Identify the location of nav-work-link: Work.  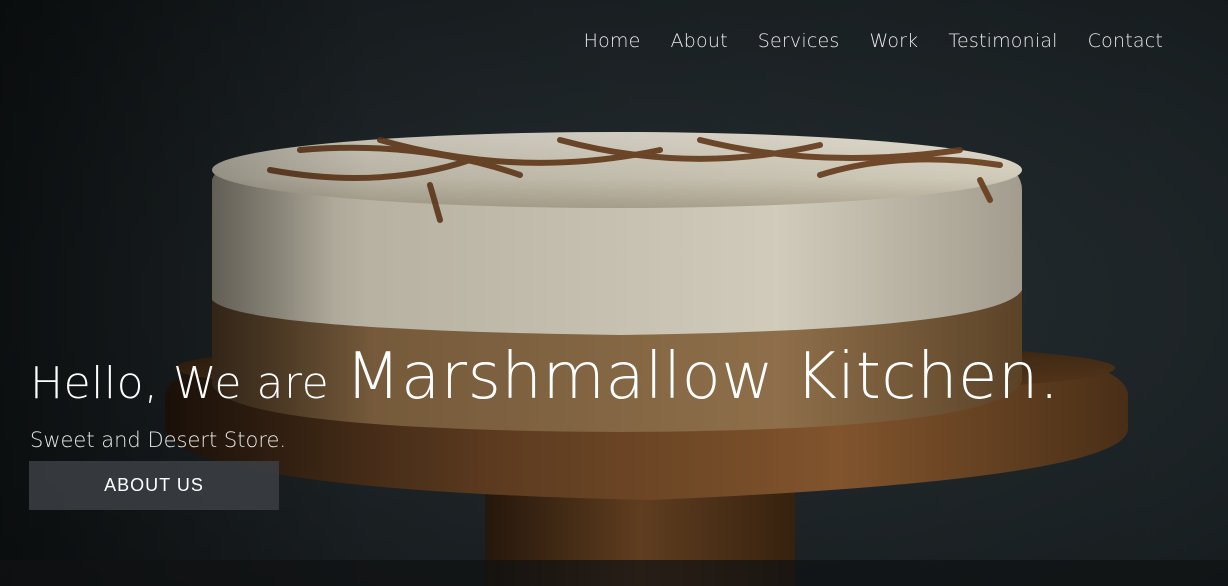
(893, 41).